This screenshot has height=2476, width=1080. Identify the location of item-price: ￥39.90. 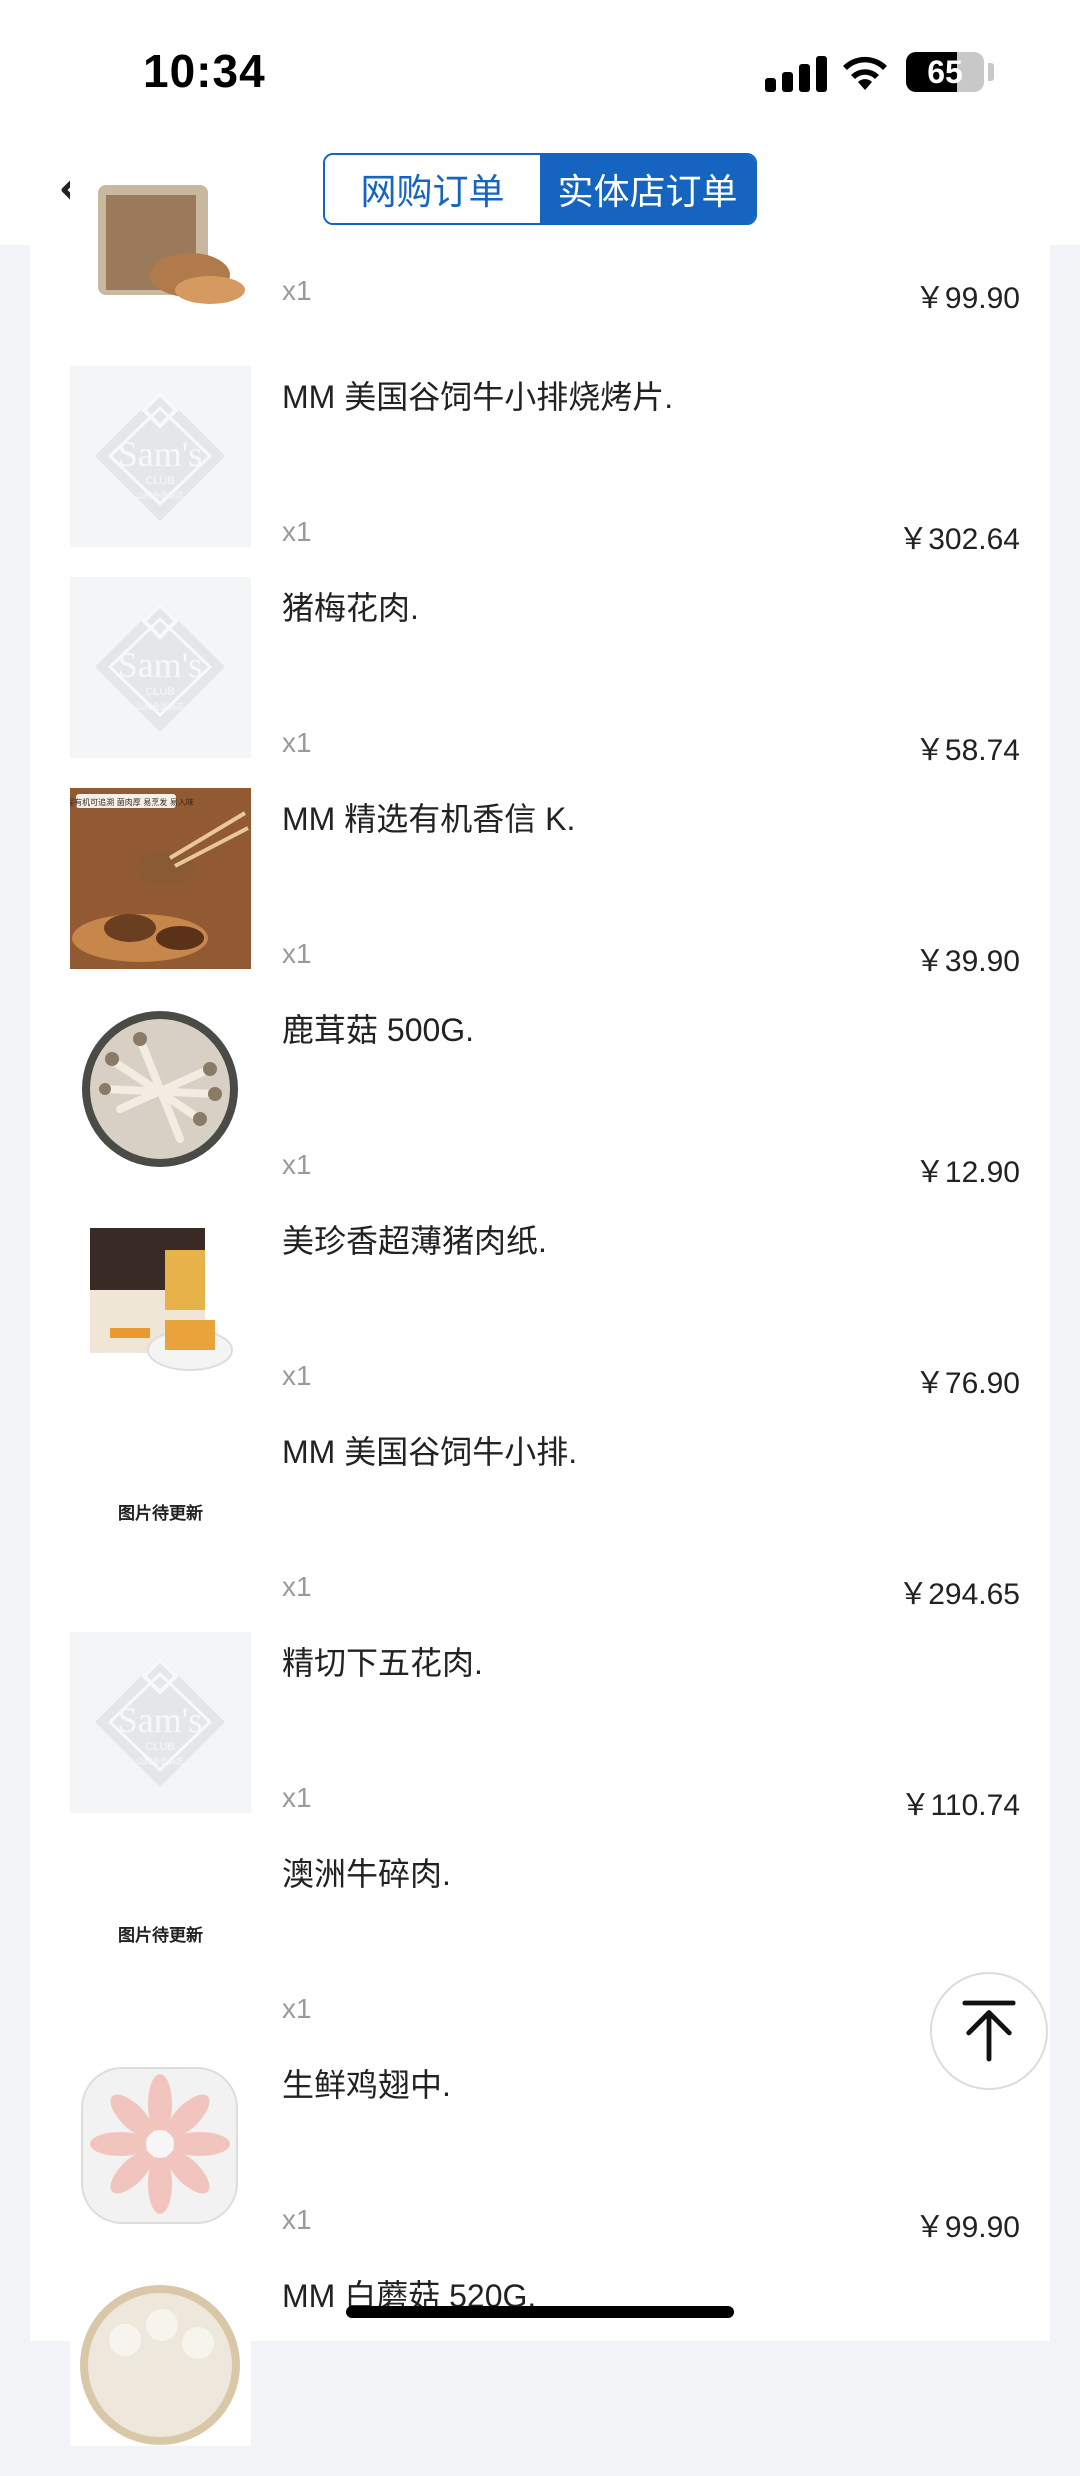
(967, 961).